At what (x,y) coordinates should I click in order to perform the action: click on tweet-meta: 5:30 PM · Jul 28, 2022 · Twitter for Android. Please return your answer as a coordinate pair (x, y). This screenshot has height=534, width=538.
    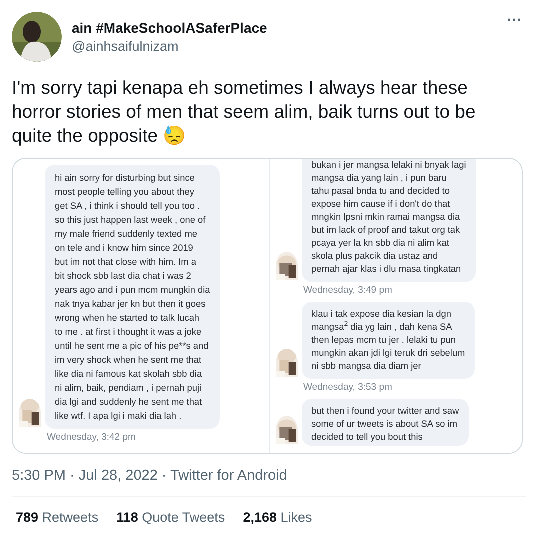
    Looking at the image, I should click on (150, 476).